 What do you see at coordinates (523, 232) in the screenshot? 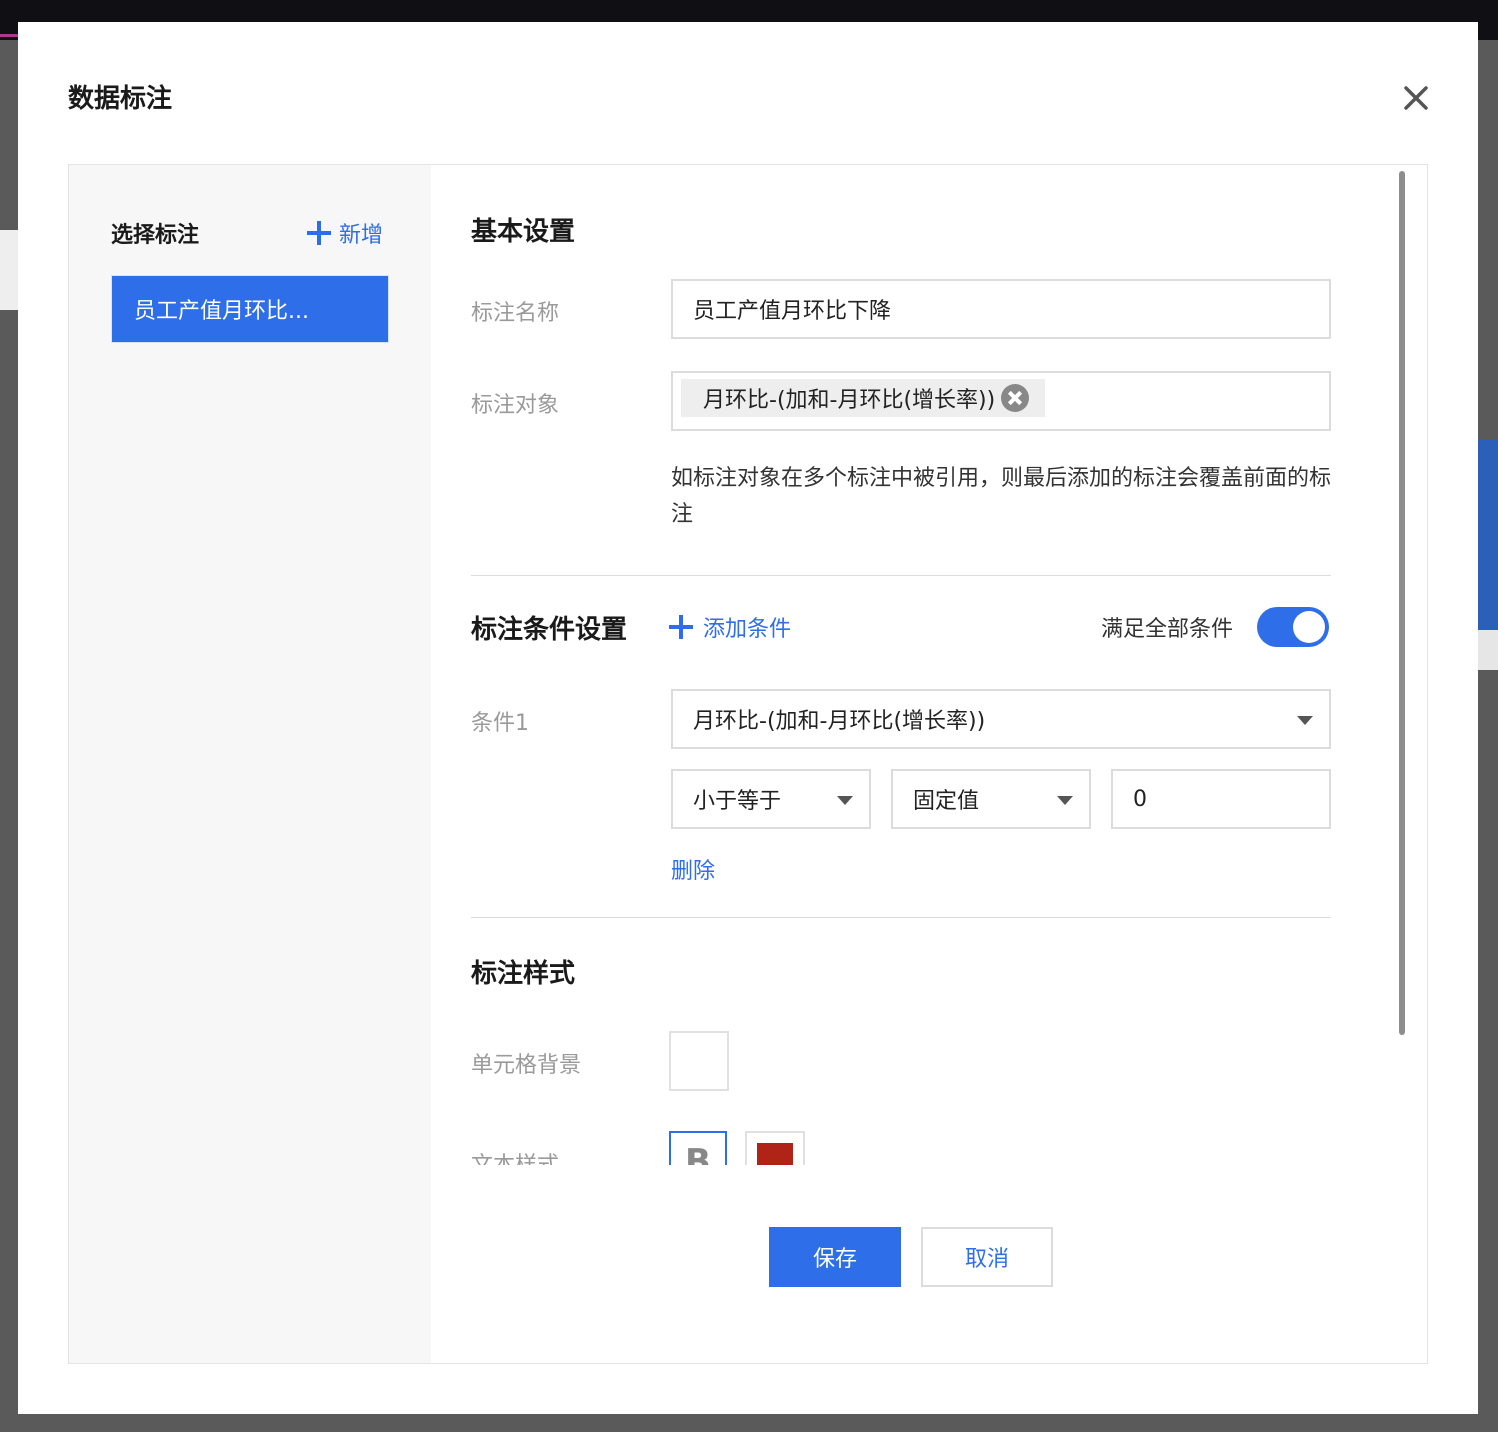
I see `basic-settings-title: 基本设置` at bounding box center [523, 232].